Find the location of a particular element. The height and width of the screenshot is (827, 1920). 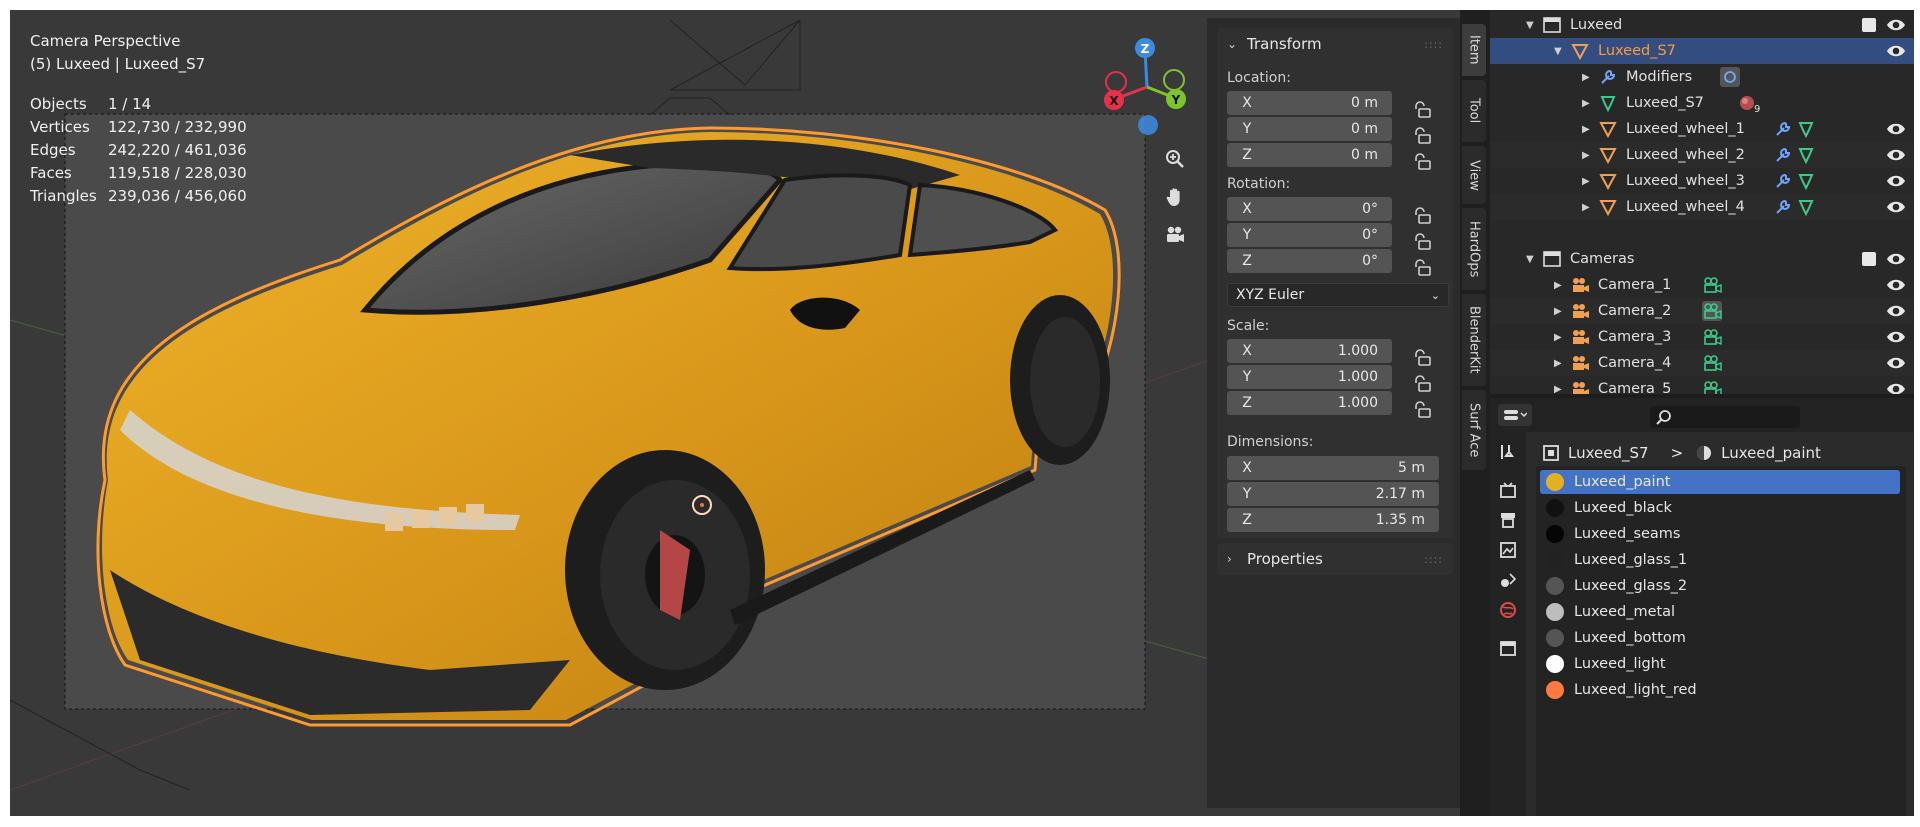

dimensions-x-field: X5 m is located at coordinates (1333, 468).